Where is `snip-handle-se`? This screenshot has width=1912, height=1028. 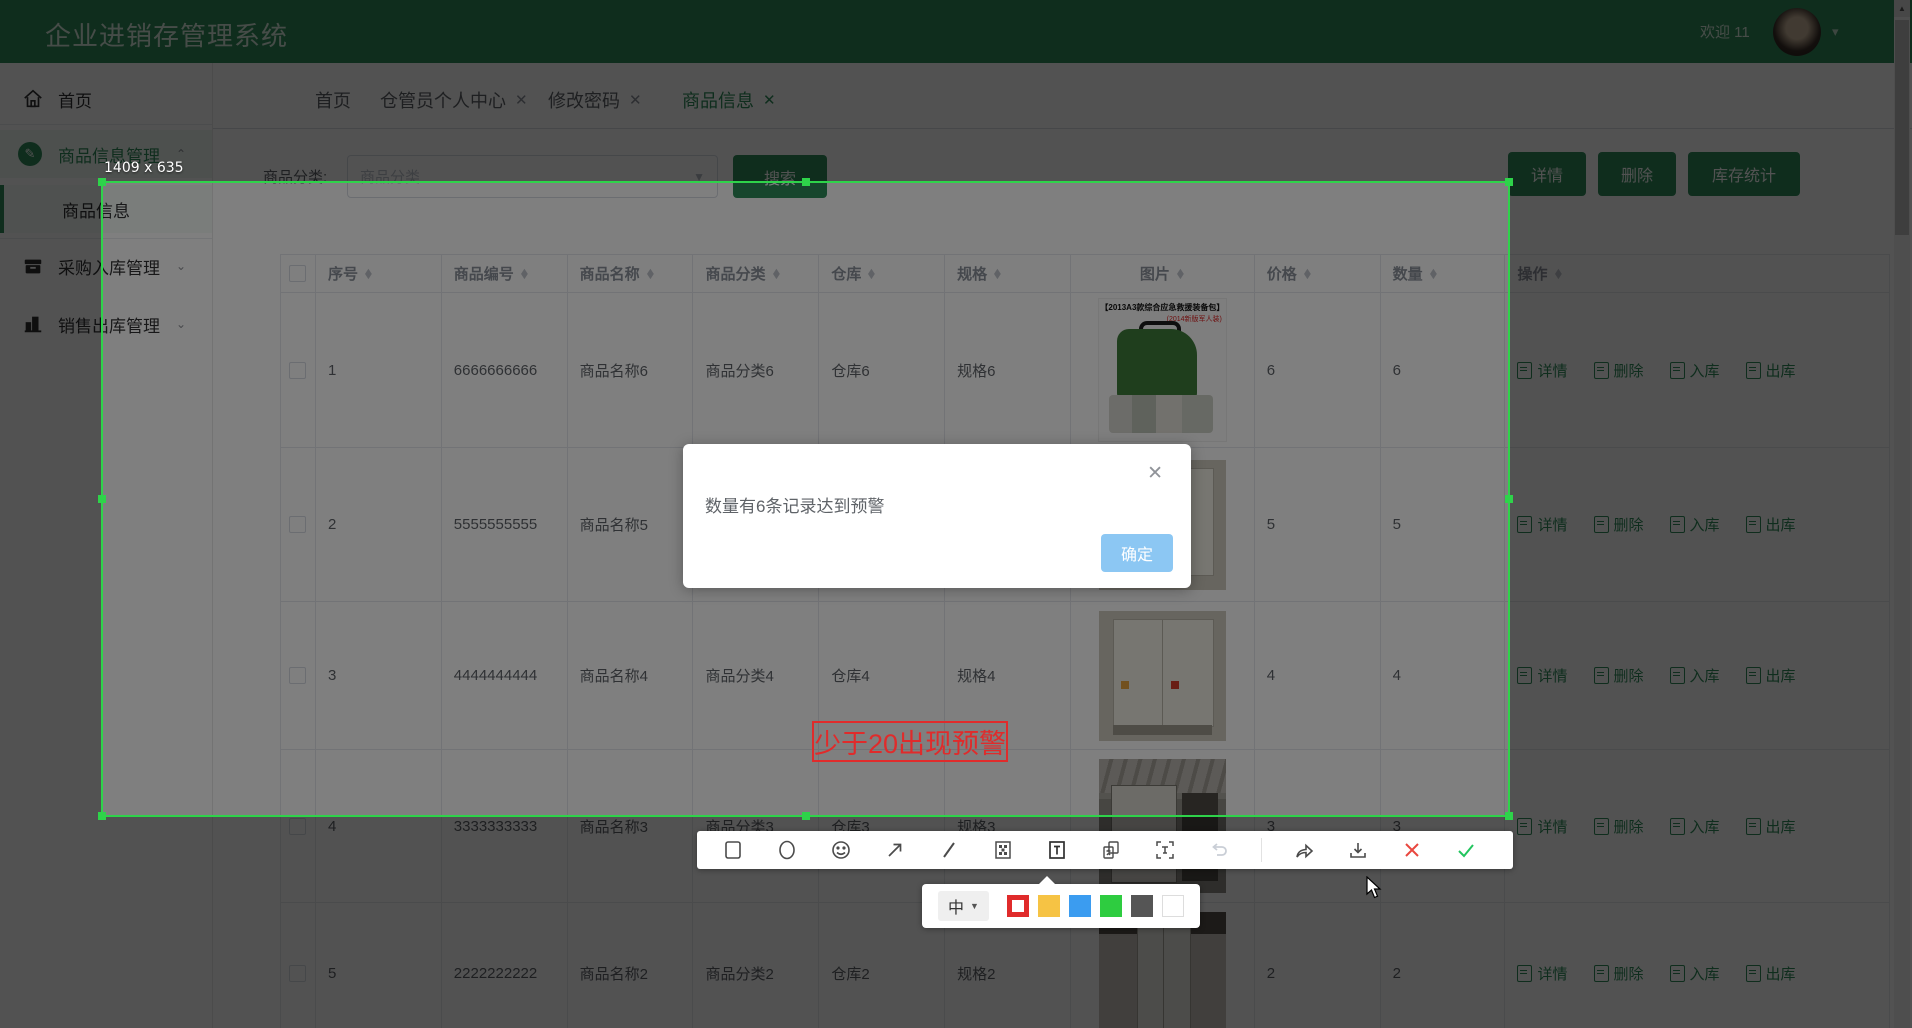
snip-handle-se is located at coordinates (1509, 816).